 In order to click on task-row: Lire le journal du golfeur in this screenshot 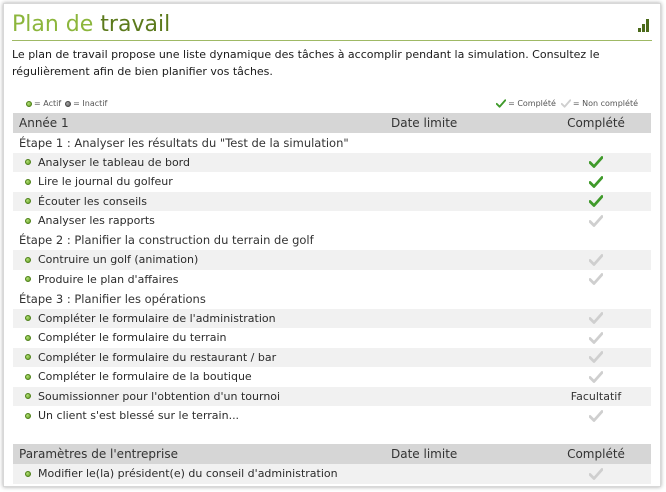, I will do `click(332, 182)`.